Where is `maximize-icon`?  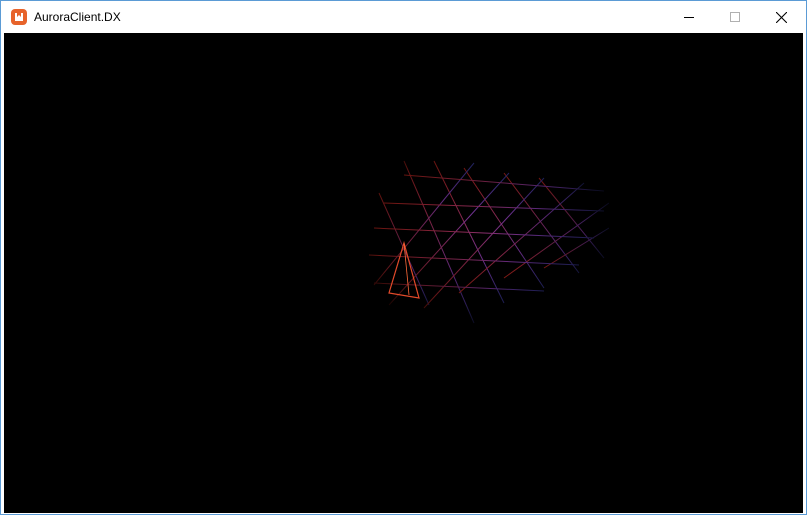
maximize-icon is located at coordinates (735, 17).